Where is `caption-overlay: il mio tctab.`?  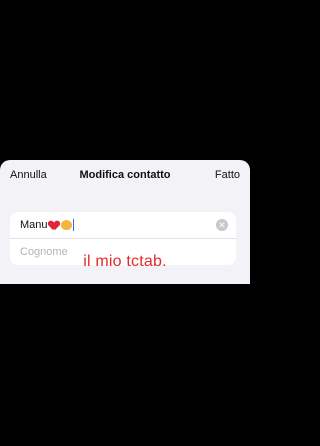
caption-overlay: il mio tctab. is located at coordinates (125, 261).